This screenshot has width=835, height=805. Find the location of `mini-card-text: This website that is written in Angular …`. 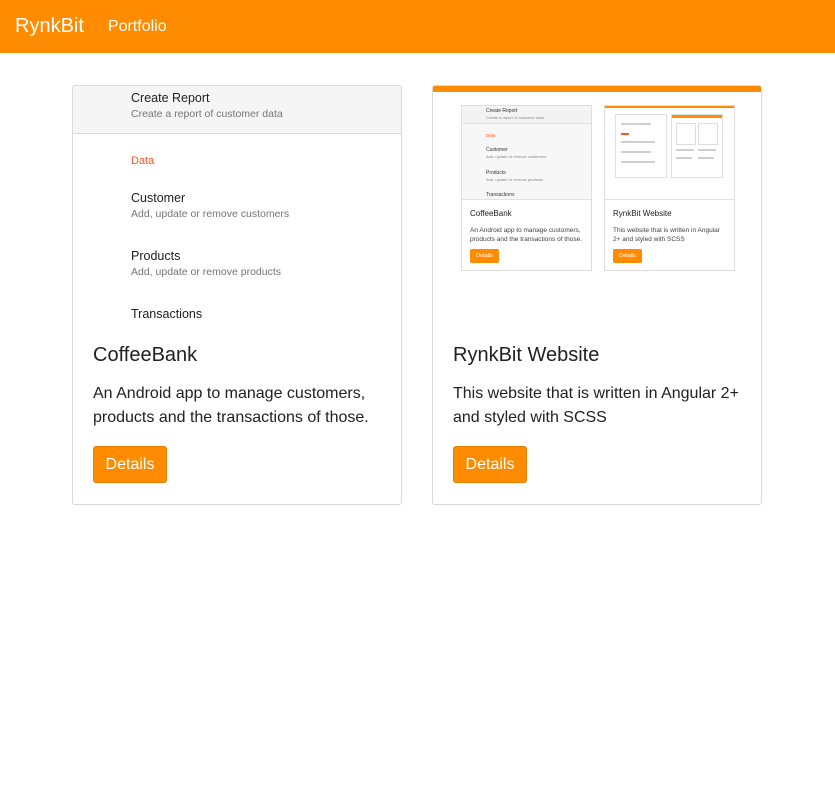

mini-card-text: This website that is written in Angular … is located at coordinates (666, 235).